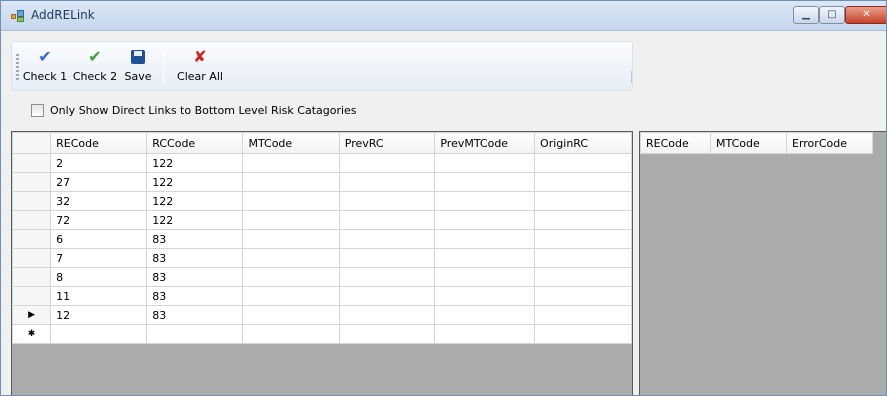 This screenshot has height=396, width=887. Describe the element at coordinates (387, 334) in the screenshot. I see `new-row-cell-prevrc` at that location.